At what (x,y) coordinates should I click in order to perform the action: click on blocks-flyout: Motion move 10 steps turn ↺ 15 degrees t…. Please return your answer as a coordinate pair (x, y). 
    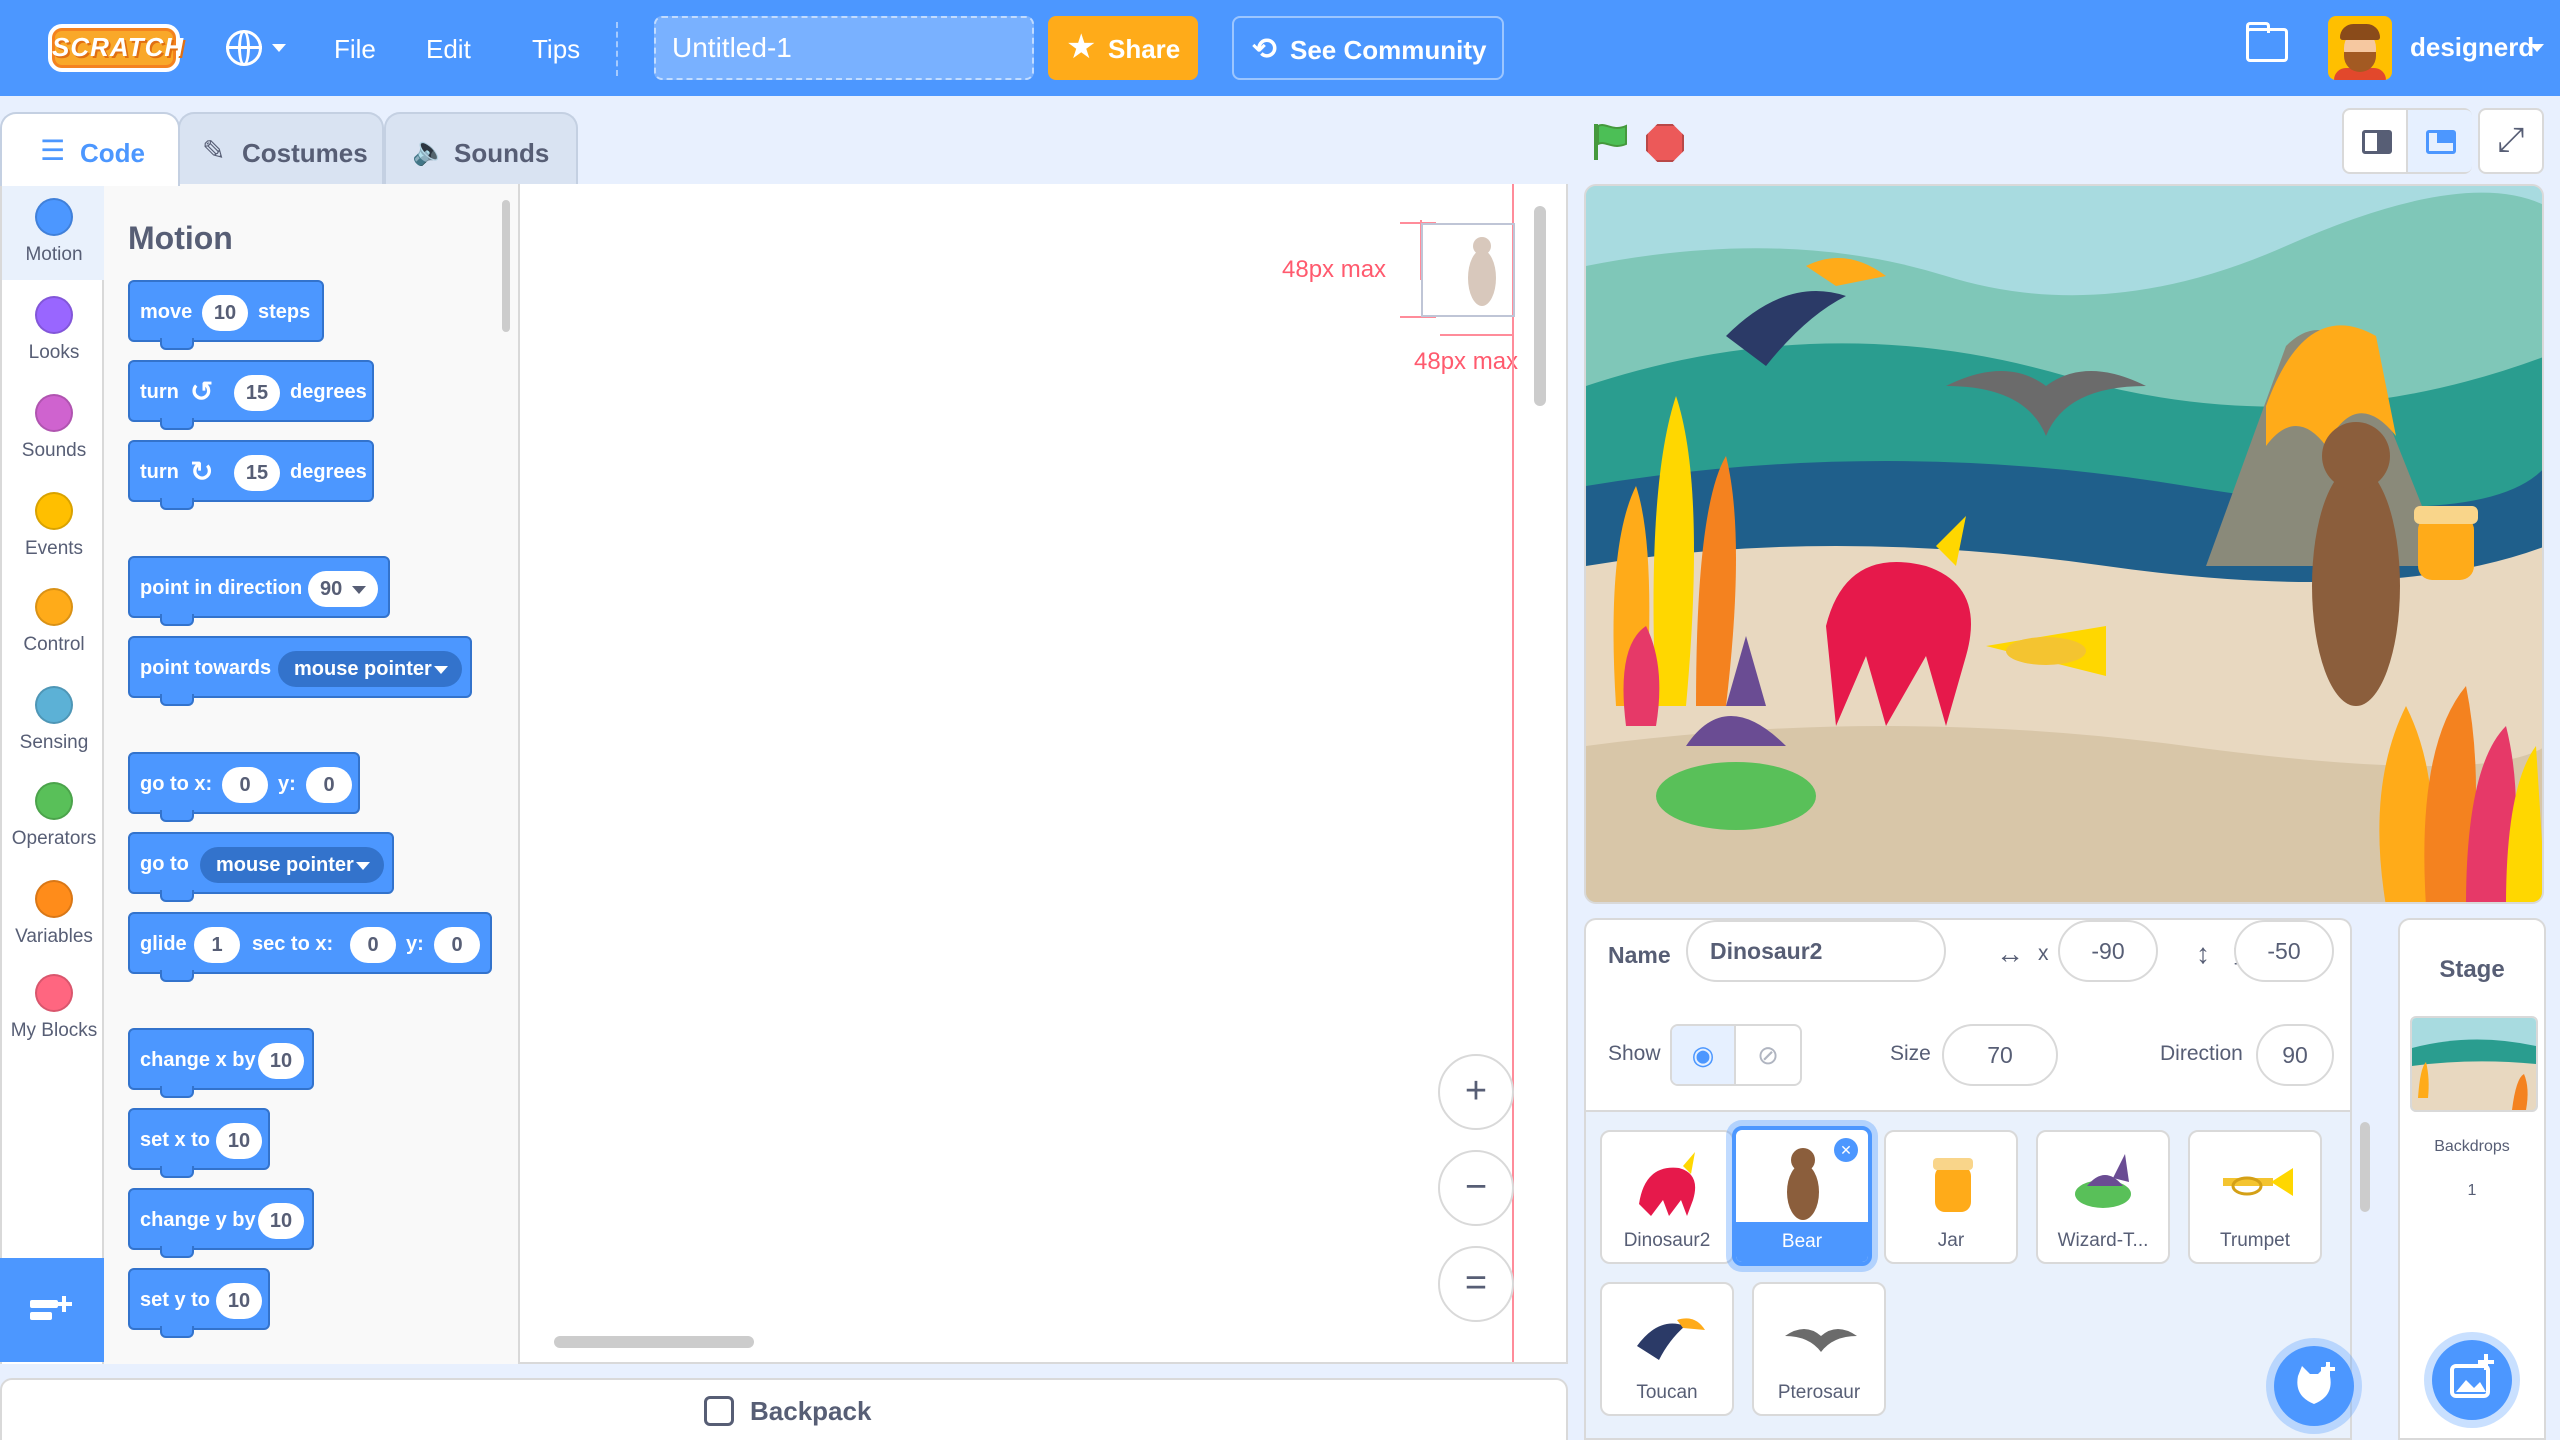
    Looking at the image, I should click on (312, 774).